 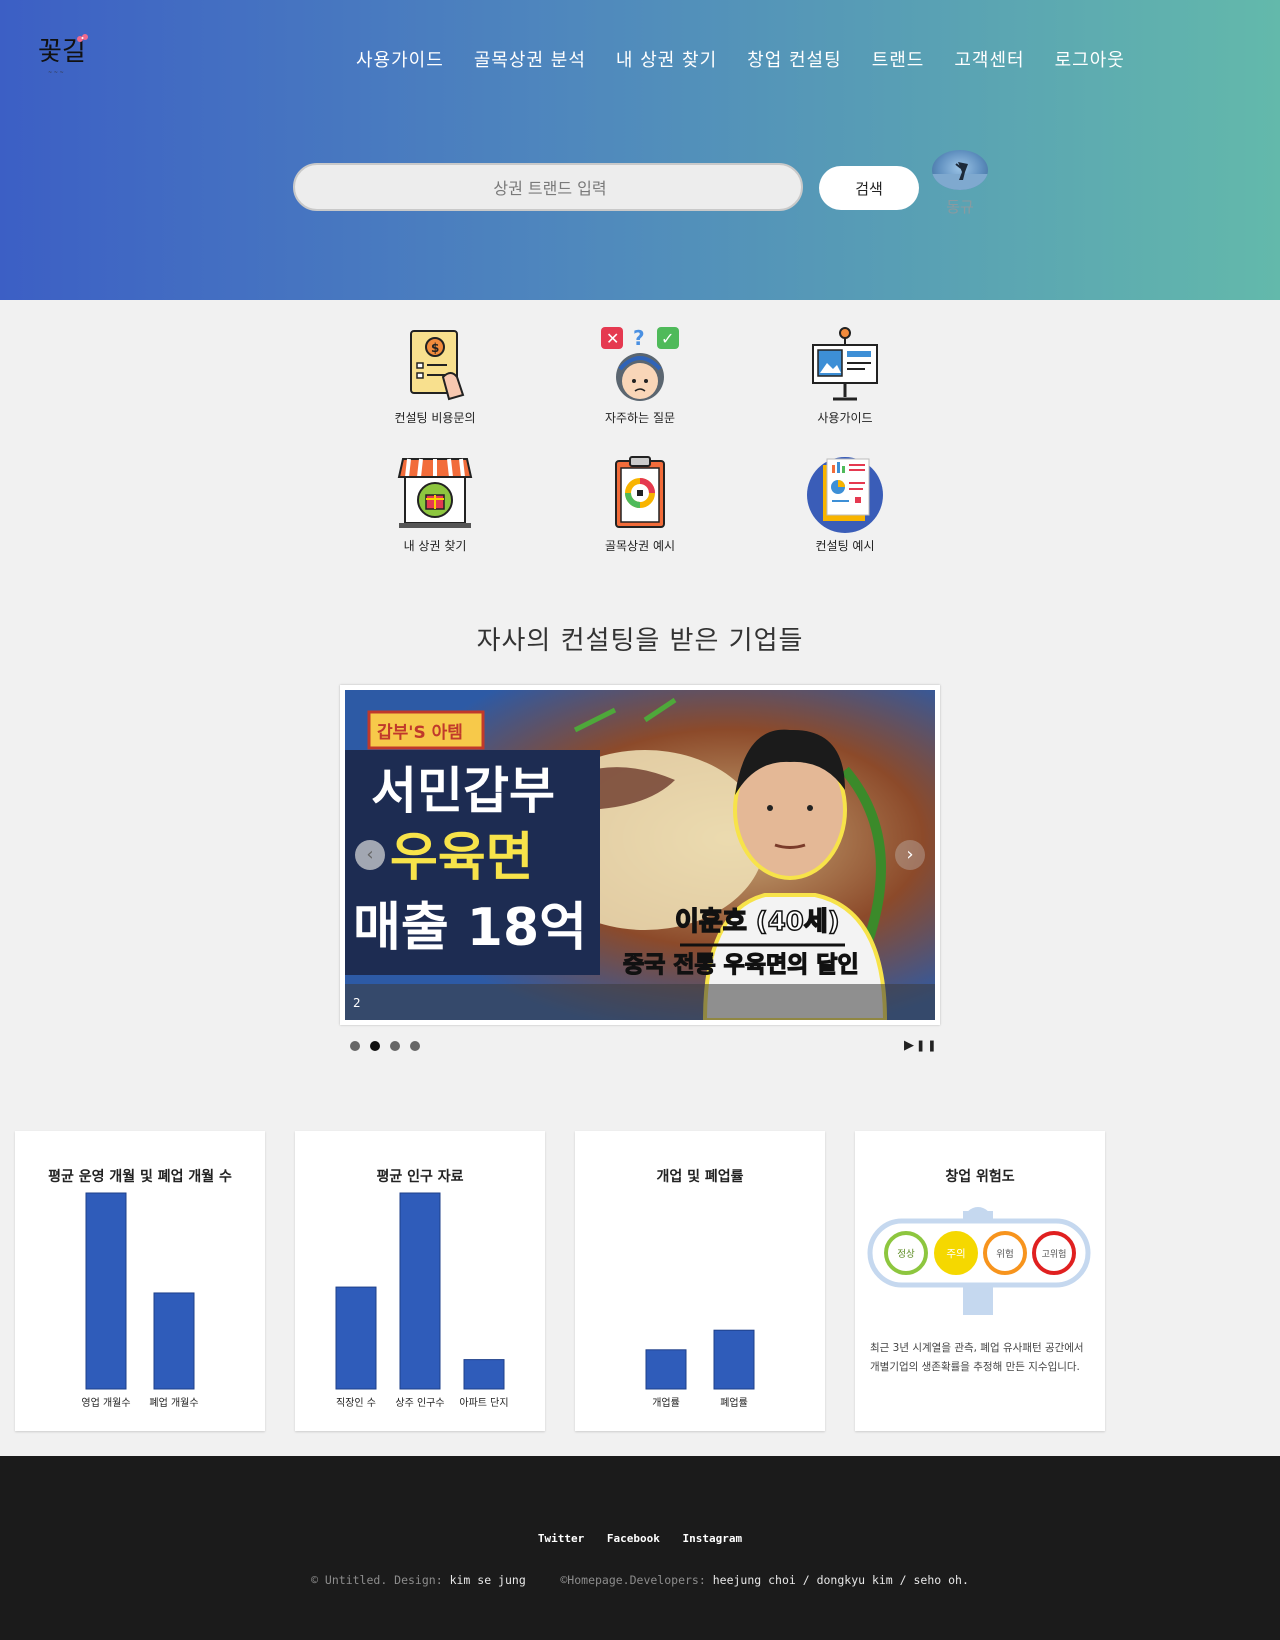 What do you see at coordinates (700, 1369) in the screenshot?
I see `bar-chart: 개업률 폐업률` at bounding box center [700, 1369].